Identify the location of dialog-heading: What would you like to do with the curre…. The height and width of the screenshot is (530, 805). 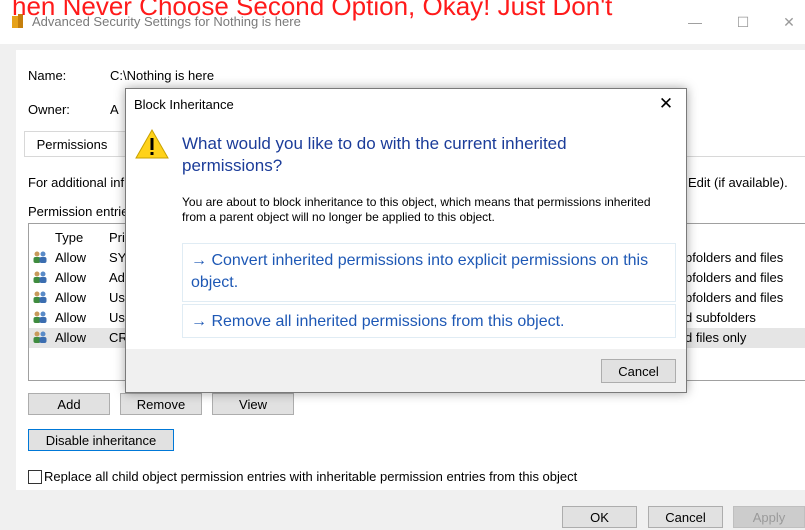
(374, 154).